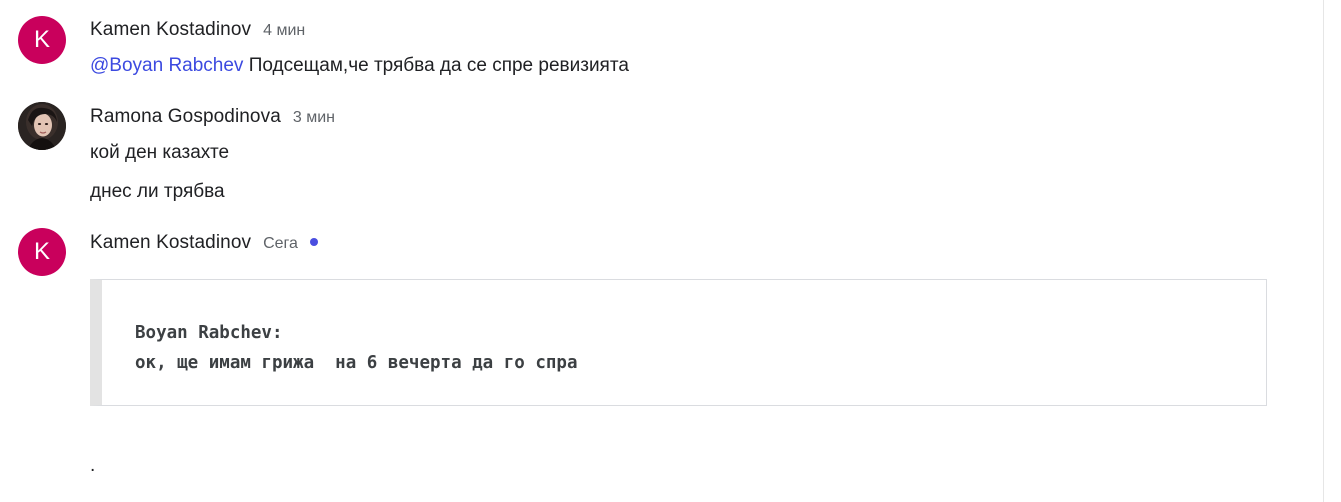 The image size is (1341, 502). What do you see at coordinates (185, 117) in the screenshot?
I see `sender-name: Ramona Gospodinova` at bounding box center [185, 117].